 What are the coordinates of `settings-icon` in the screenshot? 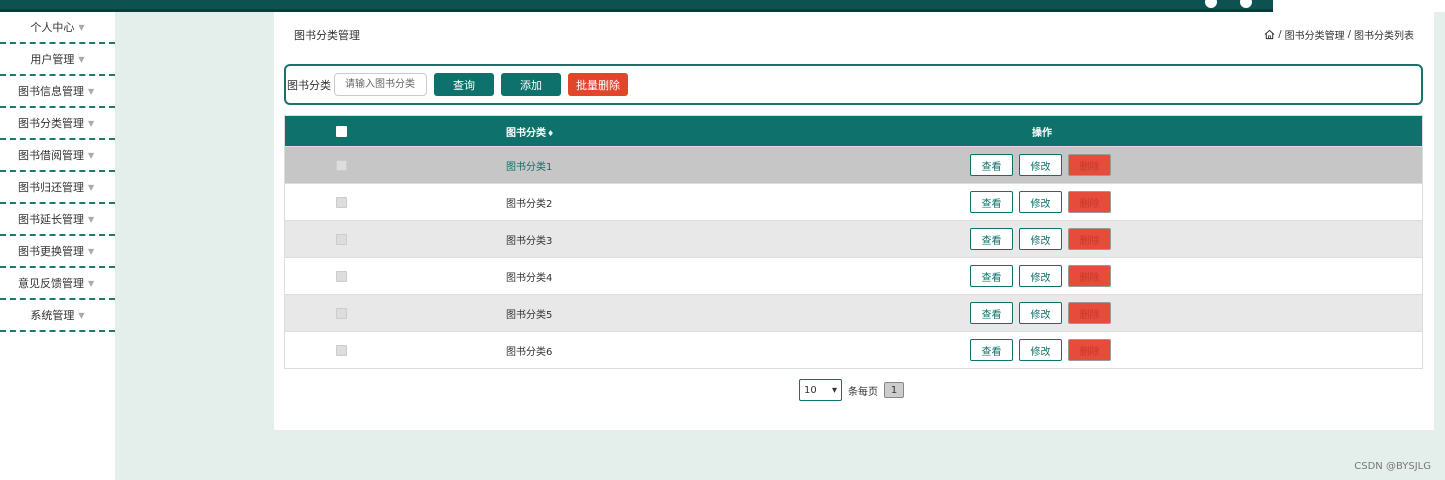 It's located at (1246, 4).